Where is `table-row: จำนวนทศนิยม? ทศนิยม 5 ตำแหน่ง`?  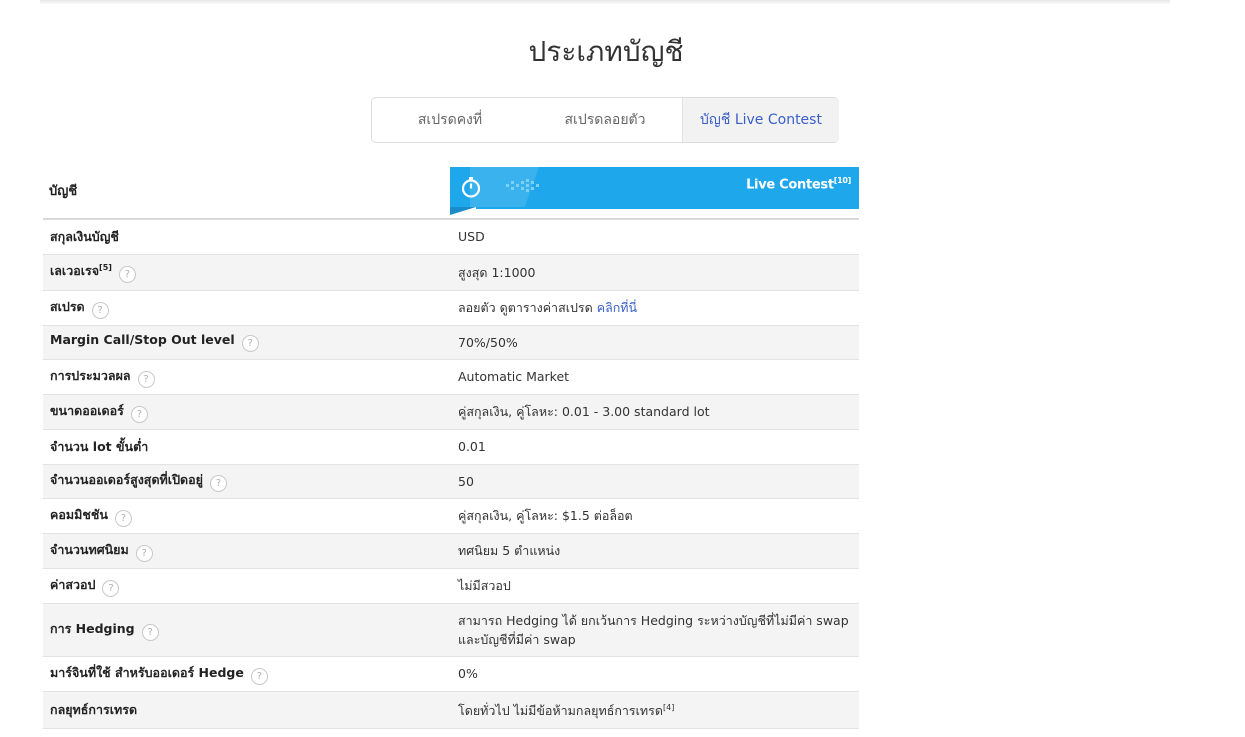 table-row: จำนวนทศนิยม? ทศนิยม 5 ตำแหน่ง is located at coordinates (451, 551).